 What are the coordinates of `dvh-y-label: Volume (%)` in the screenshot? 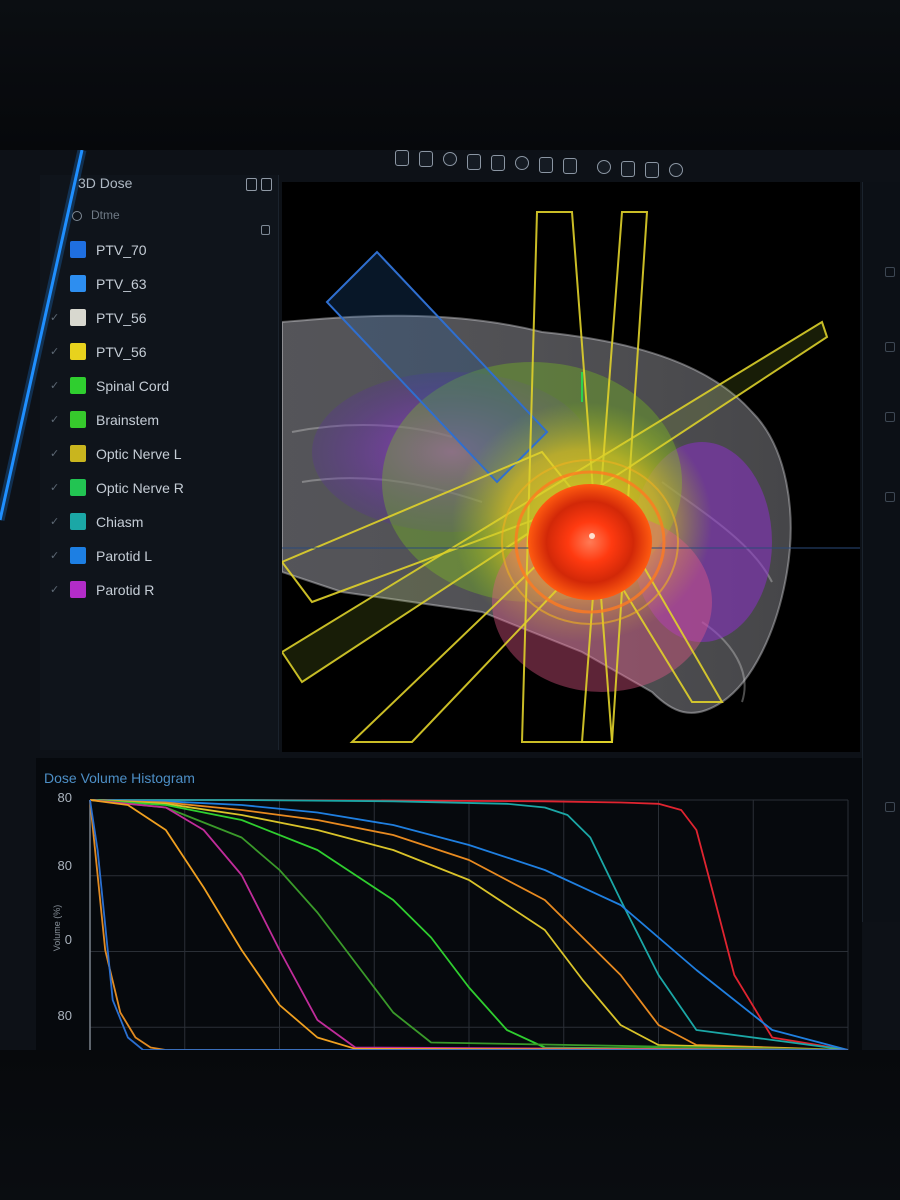 It's located at (57, 928).